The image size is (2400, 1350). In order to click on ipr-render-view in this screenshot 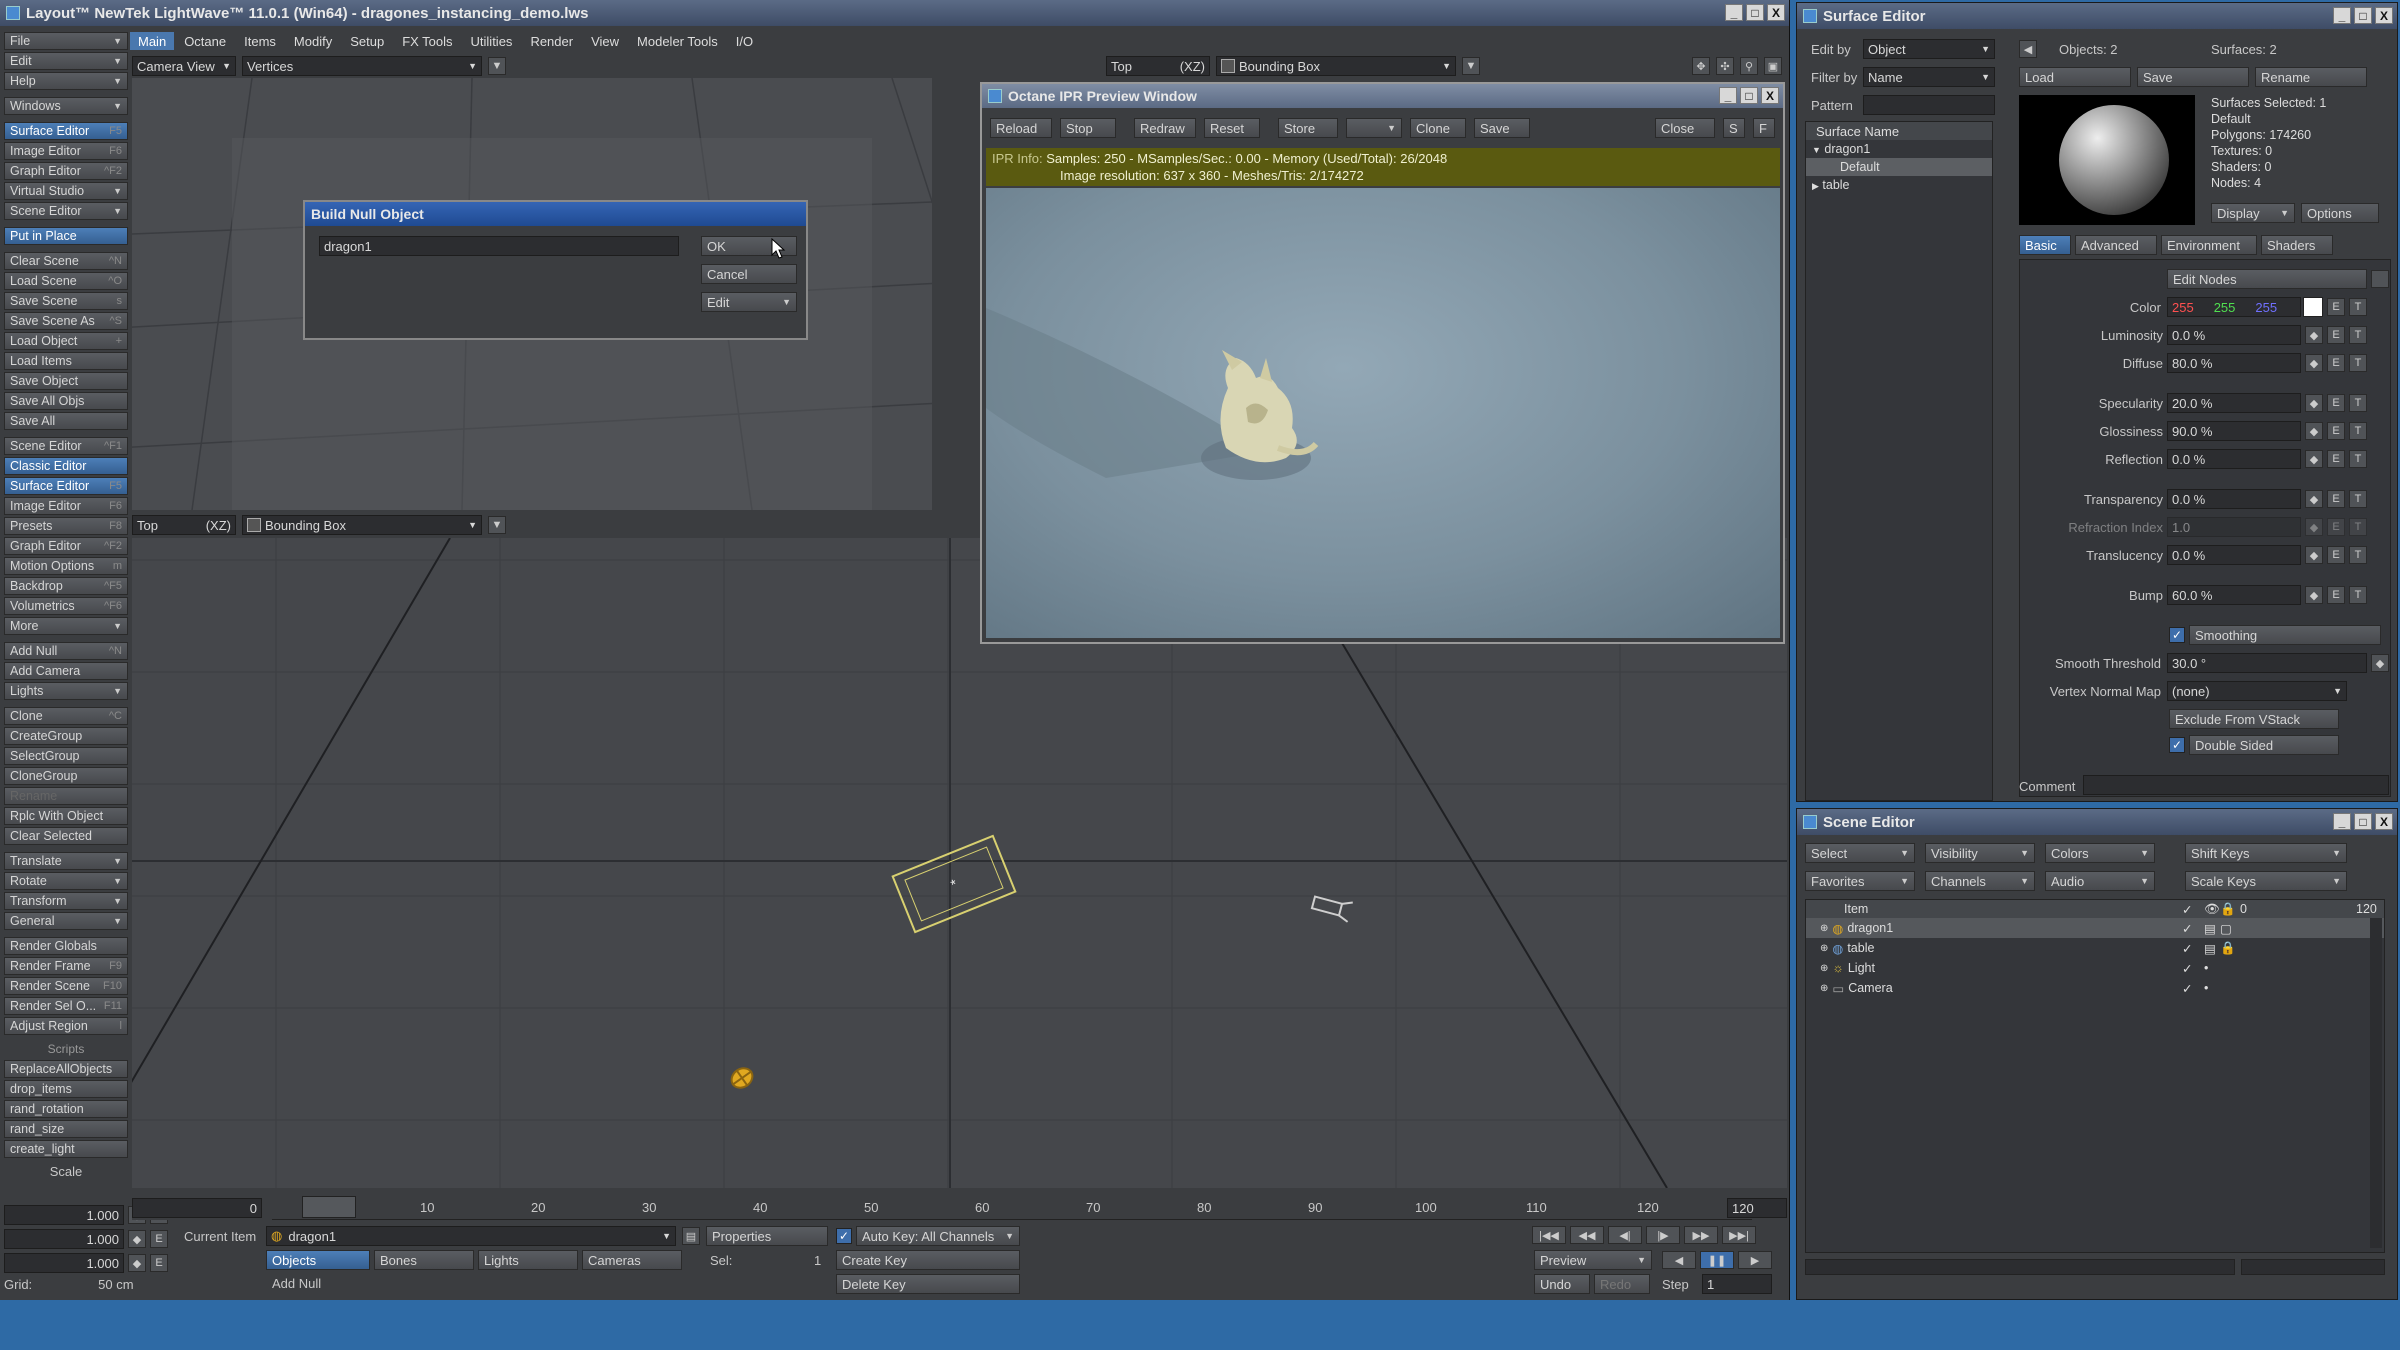, I will do `click(1383, 413)`.